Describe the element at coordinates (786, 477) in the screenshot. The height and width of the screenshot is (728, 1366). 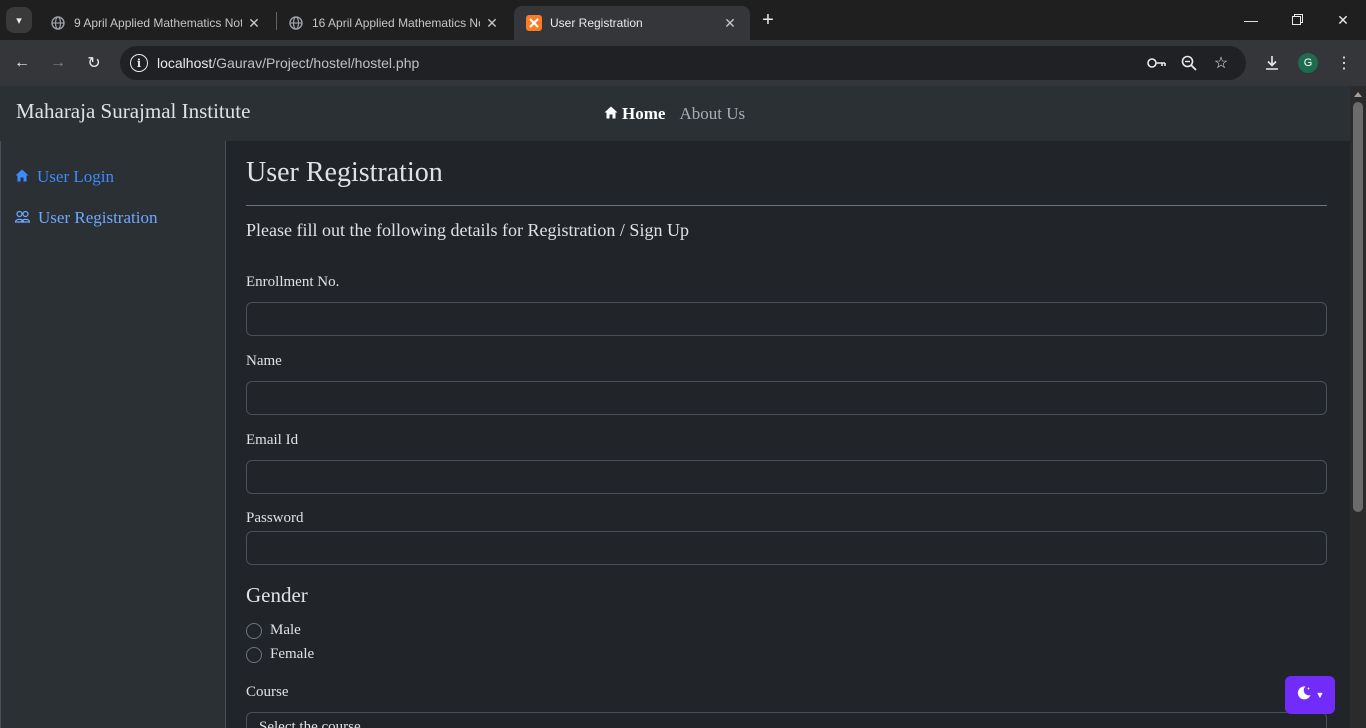
I see `email-input` at that location.